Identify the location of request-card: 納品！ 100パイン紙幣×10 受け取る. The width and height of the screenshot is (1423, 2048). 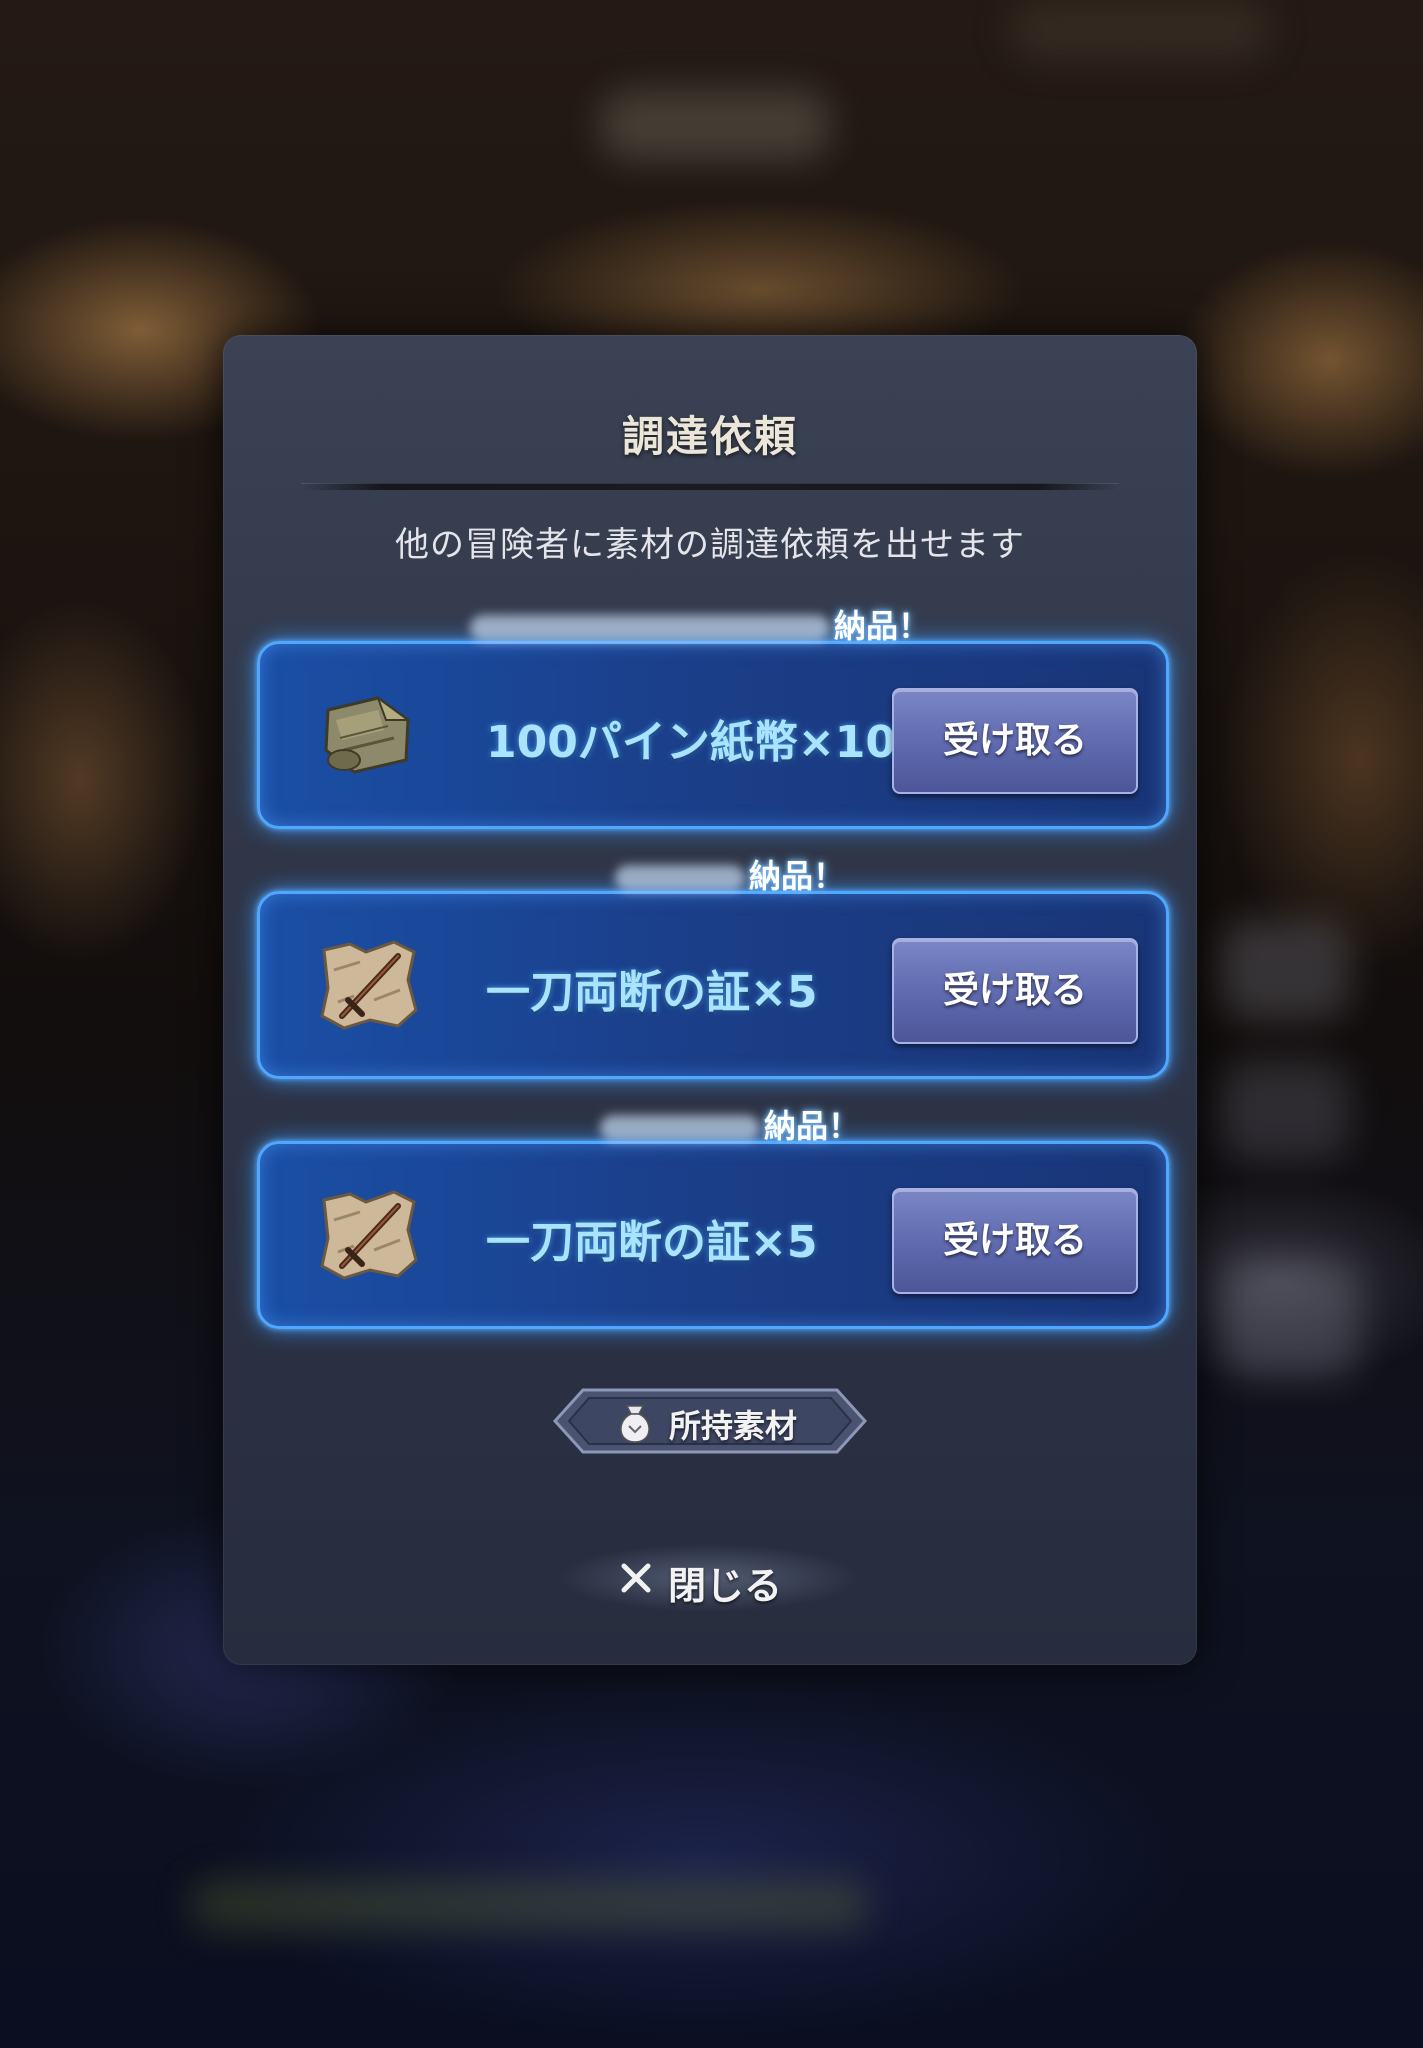
(713, 718).